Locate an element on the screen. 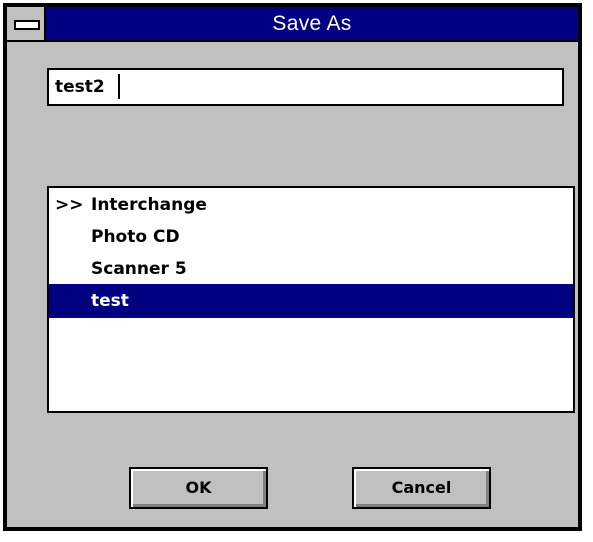 The height and width of the screenshot is (542, 593). ok-button: OK is located at coordinates (198, 488).